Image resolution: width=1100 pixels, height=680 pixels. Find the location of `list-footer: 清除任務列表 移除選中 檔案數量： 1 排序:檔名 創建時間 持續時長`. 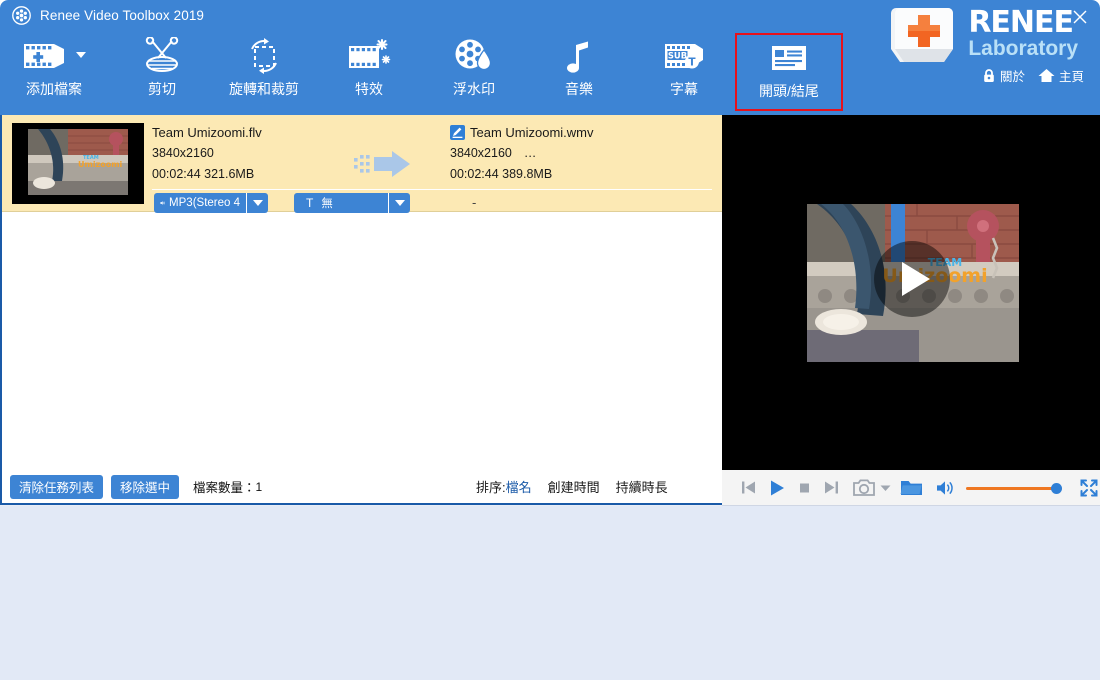

list-footer: 清除任務列表 移除選中 檔案數量： 1 排序:檔名 創建時間 持續時長 is located at coordinates (361, 487).